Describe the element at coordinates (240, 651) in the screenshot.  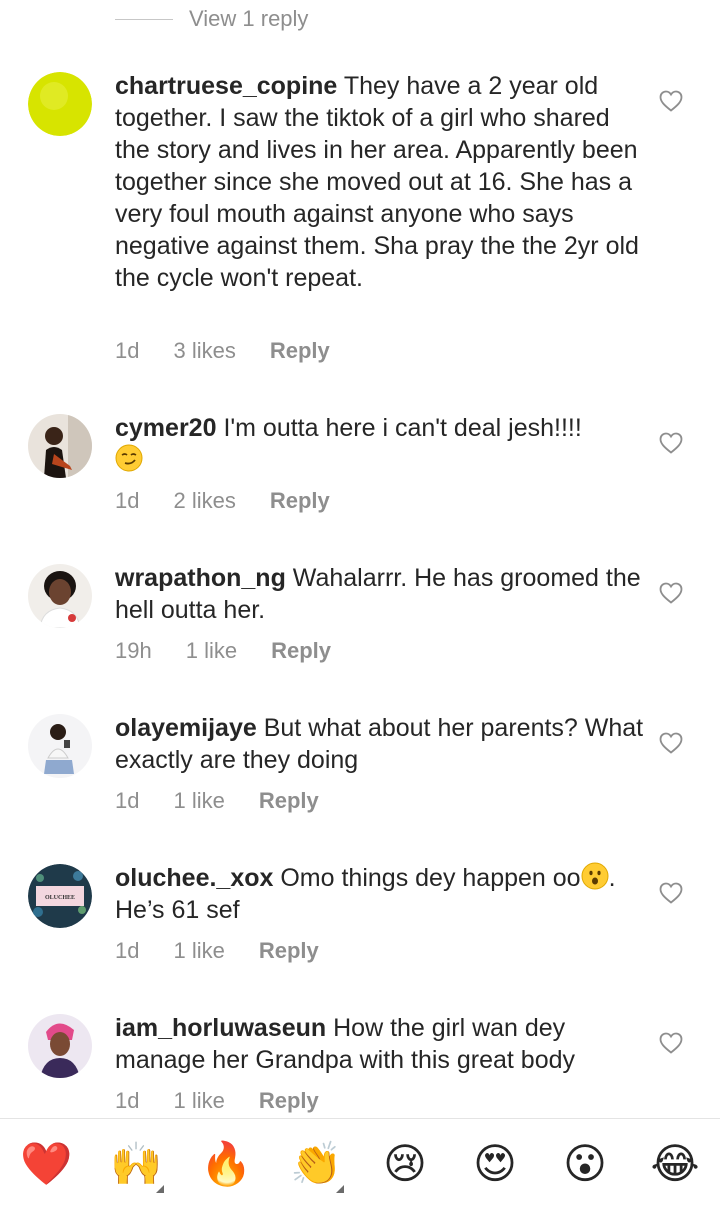
I see `comment-meta: 19h 1 like Reply` at that location.